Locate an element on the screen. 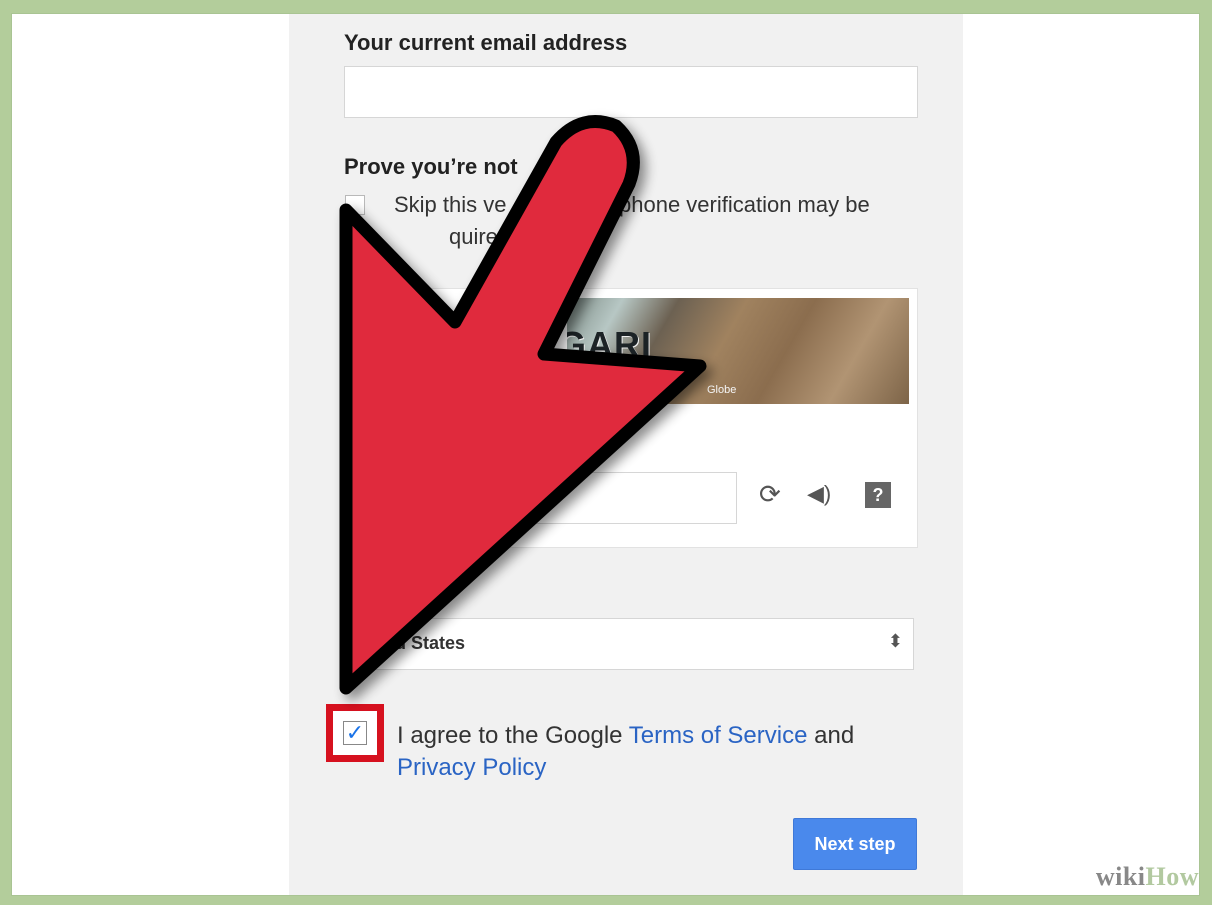 This screenshot has width=1212, height=905. watermark-how: How is located at coordinates (1172, 876).